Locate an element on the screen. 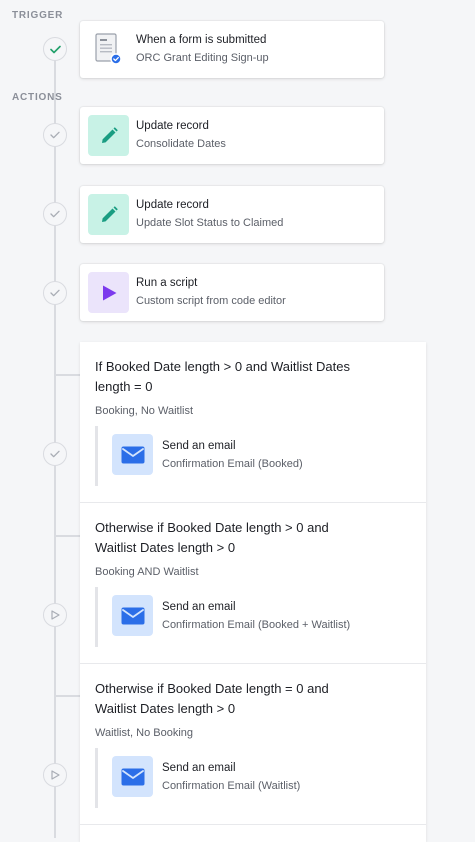 The image size is (475, 842). condition-3-status-play-icon is located at coordinates (55, 775).